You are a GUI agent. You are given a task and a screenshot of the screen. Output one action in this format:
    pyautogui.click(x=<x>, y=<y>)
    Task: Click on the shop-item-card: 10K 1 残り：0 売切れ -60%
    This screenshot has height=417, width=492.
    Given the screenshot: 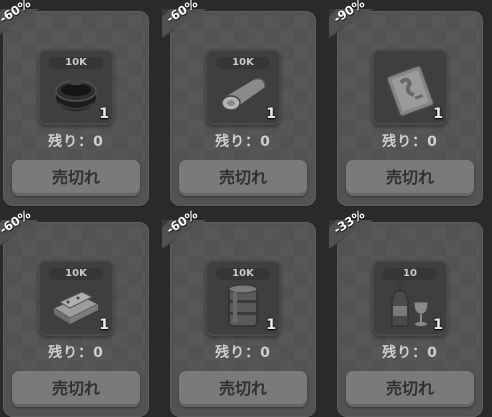 What is the action you would take?
    pyautogui.click(x=74, y=103)
    